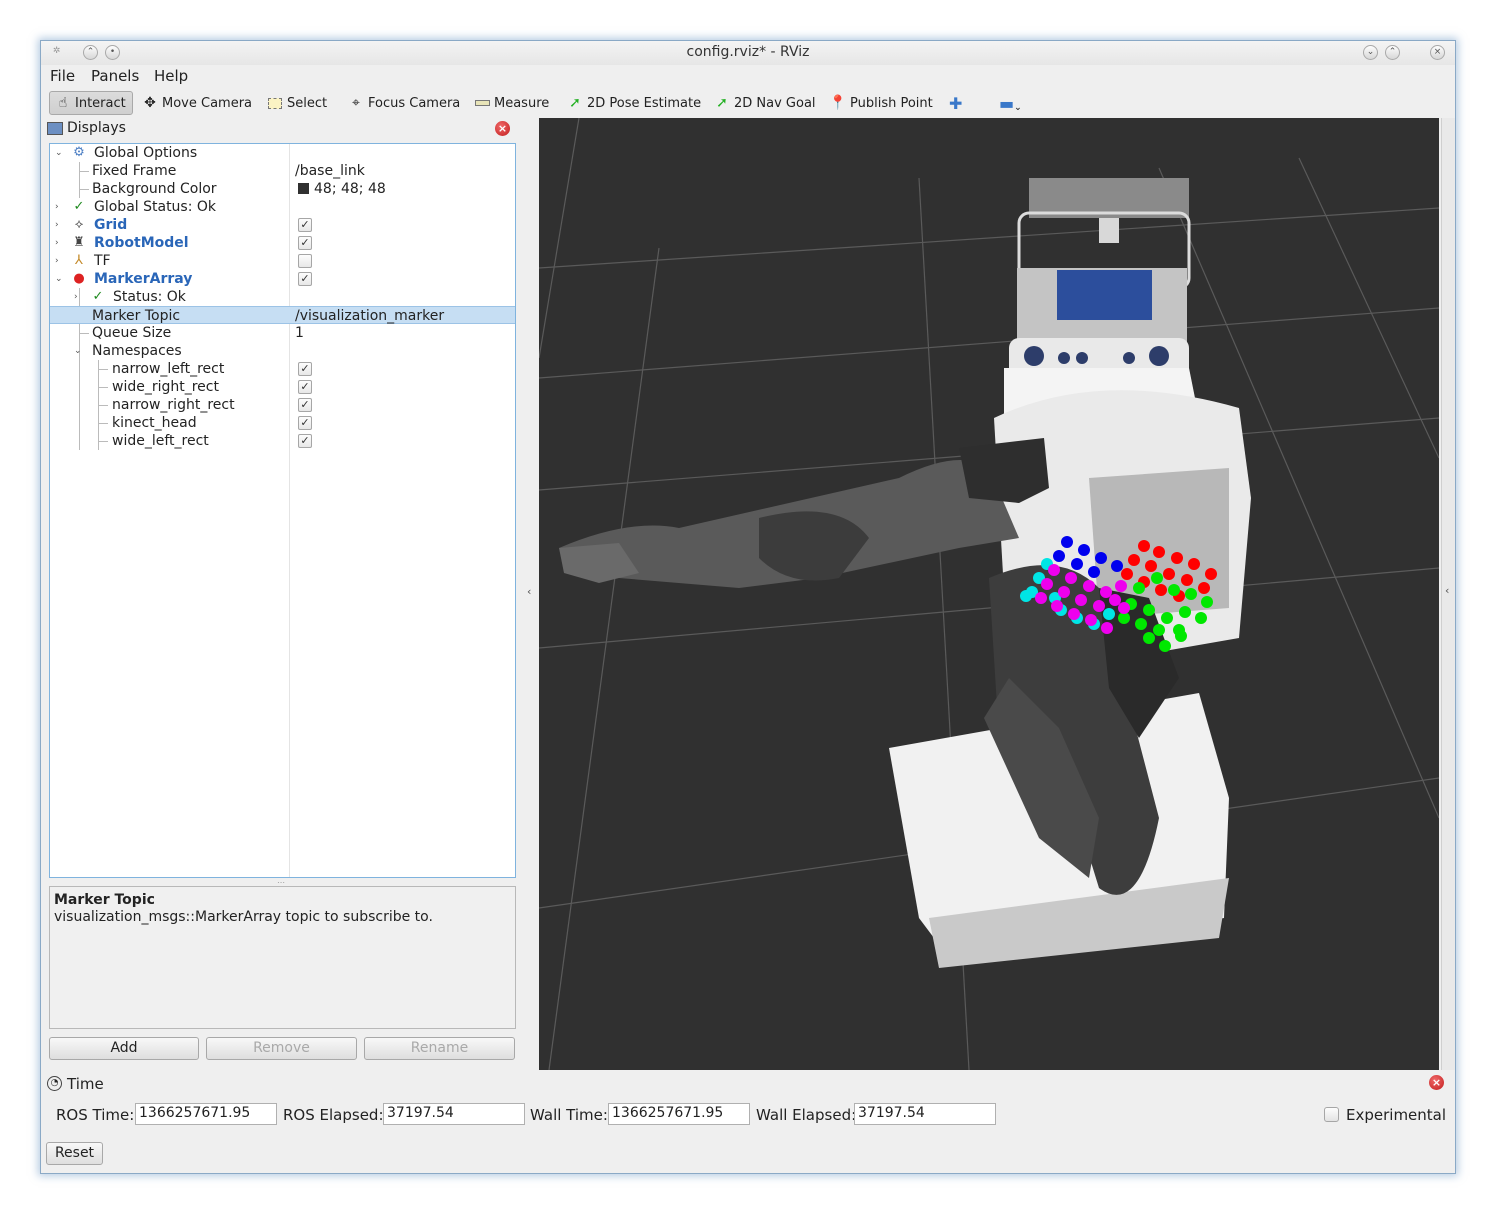 The height and width of the screenshot is (1213, 1496). Describe the element at coordinates (439, 1048) in the screenshot. I see `rename-display-button: Rename` at that location.